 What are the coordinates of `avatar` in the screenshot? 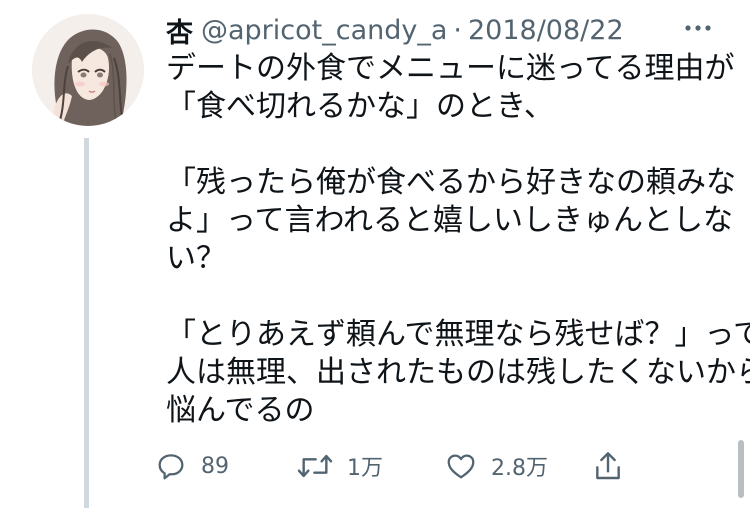 It's located at (88, 70).